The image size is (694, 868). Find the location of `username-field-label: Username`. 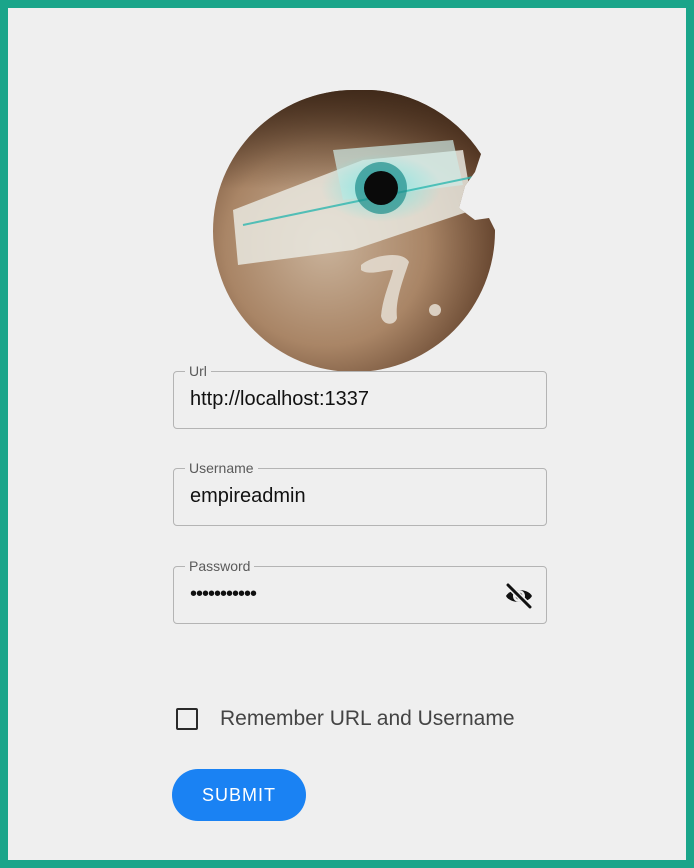

username-field-label: Username is located at coordinates (221, 468).